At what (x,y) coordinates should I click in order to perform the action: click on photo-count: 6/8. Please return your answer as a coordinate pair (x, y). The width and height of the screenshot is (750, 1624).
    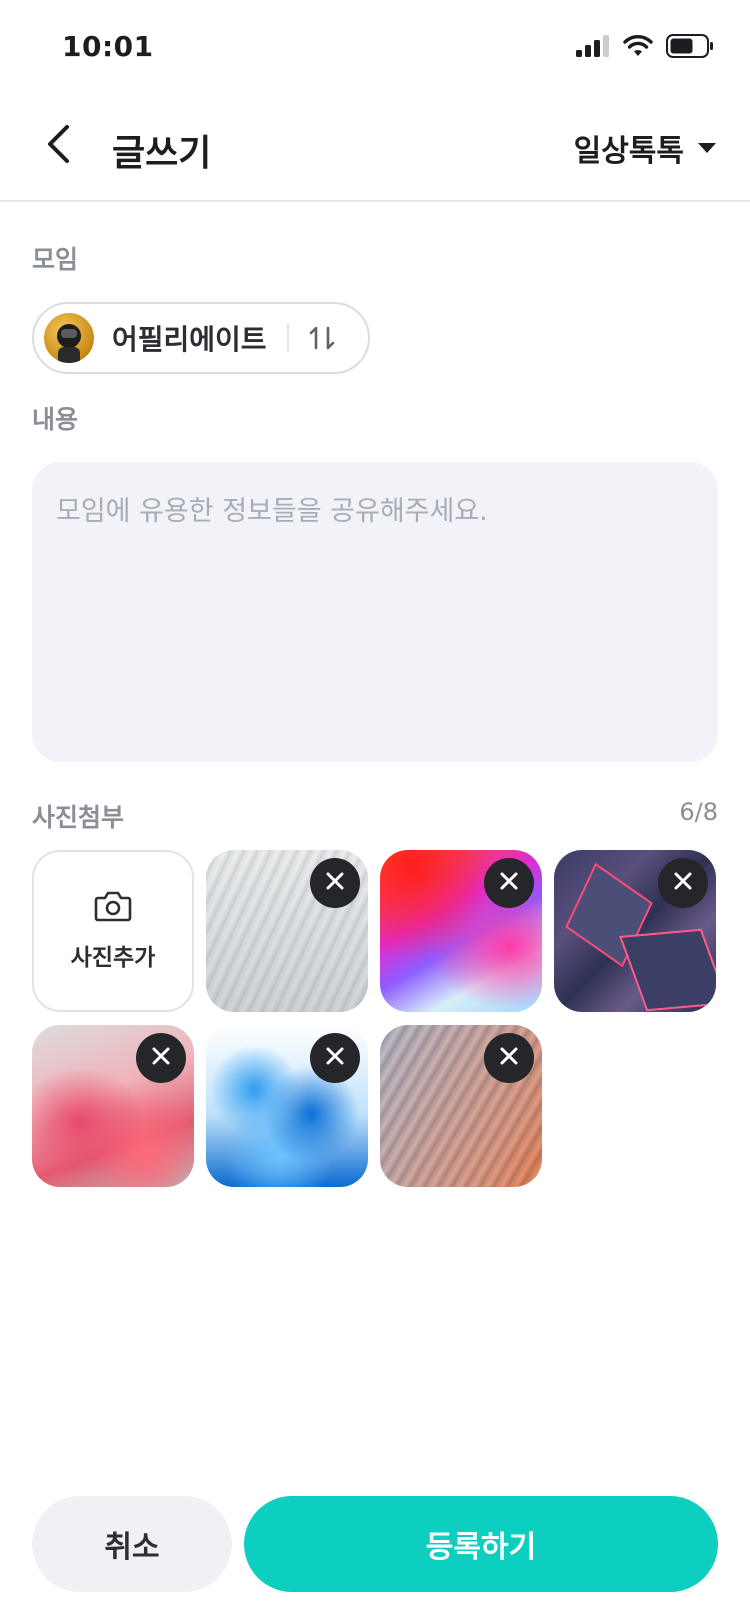
    Looking at the image, I should click on (698, 812).